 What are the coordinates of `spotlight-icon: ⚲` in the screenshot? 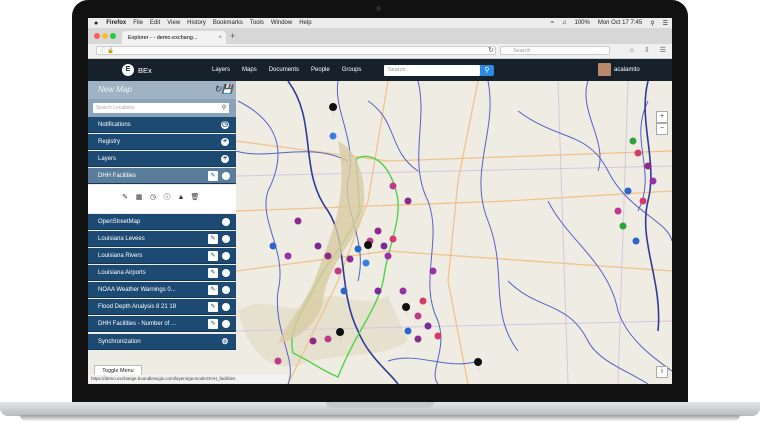 It's located at (652, 23).